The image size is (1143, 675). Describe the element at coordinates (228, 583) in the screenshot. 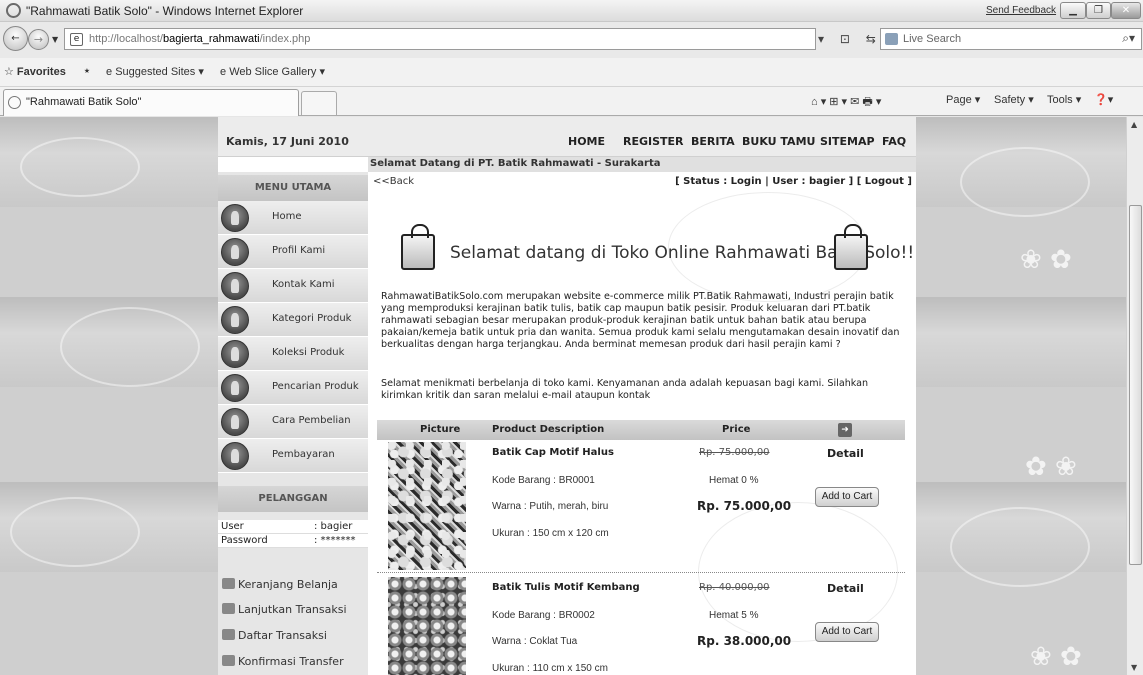

I see `shopping-cart-icon` at that location.